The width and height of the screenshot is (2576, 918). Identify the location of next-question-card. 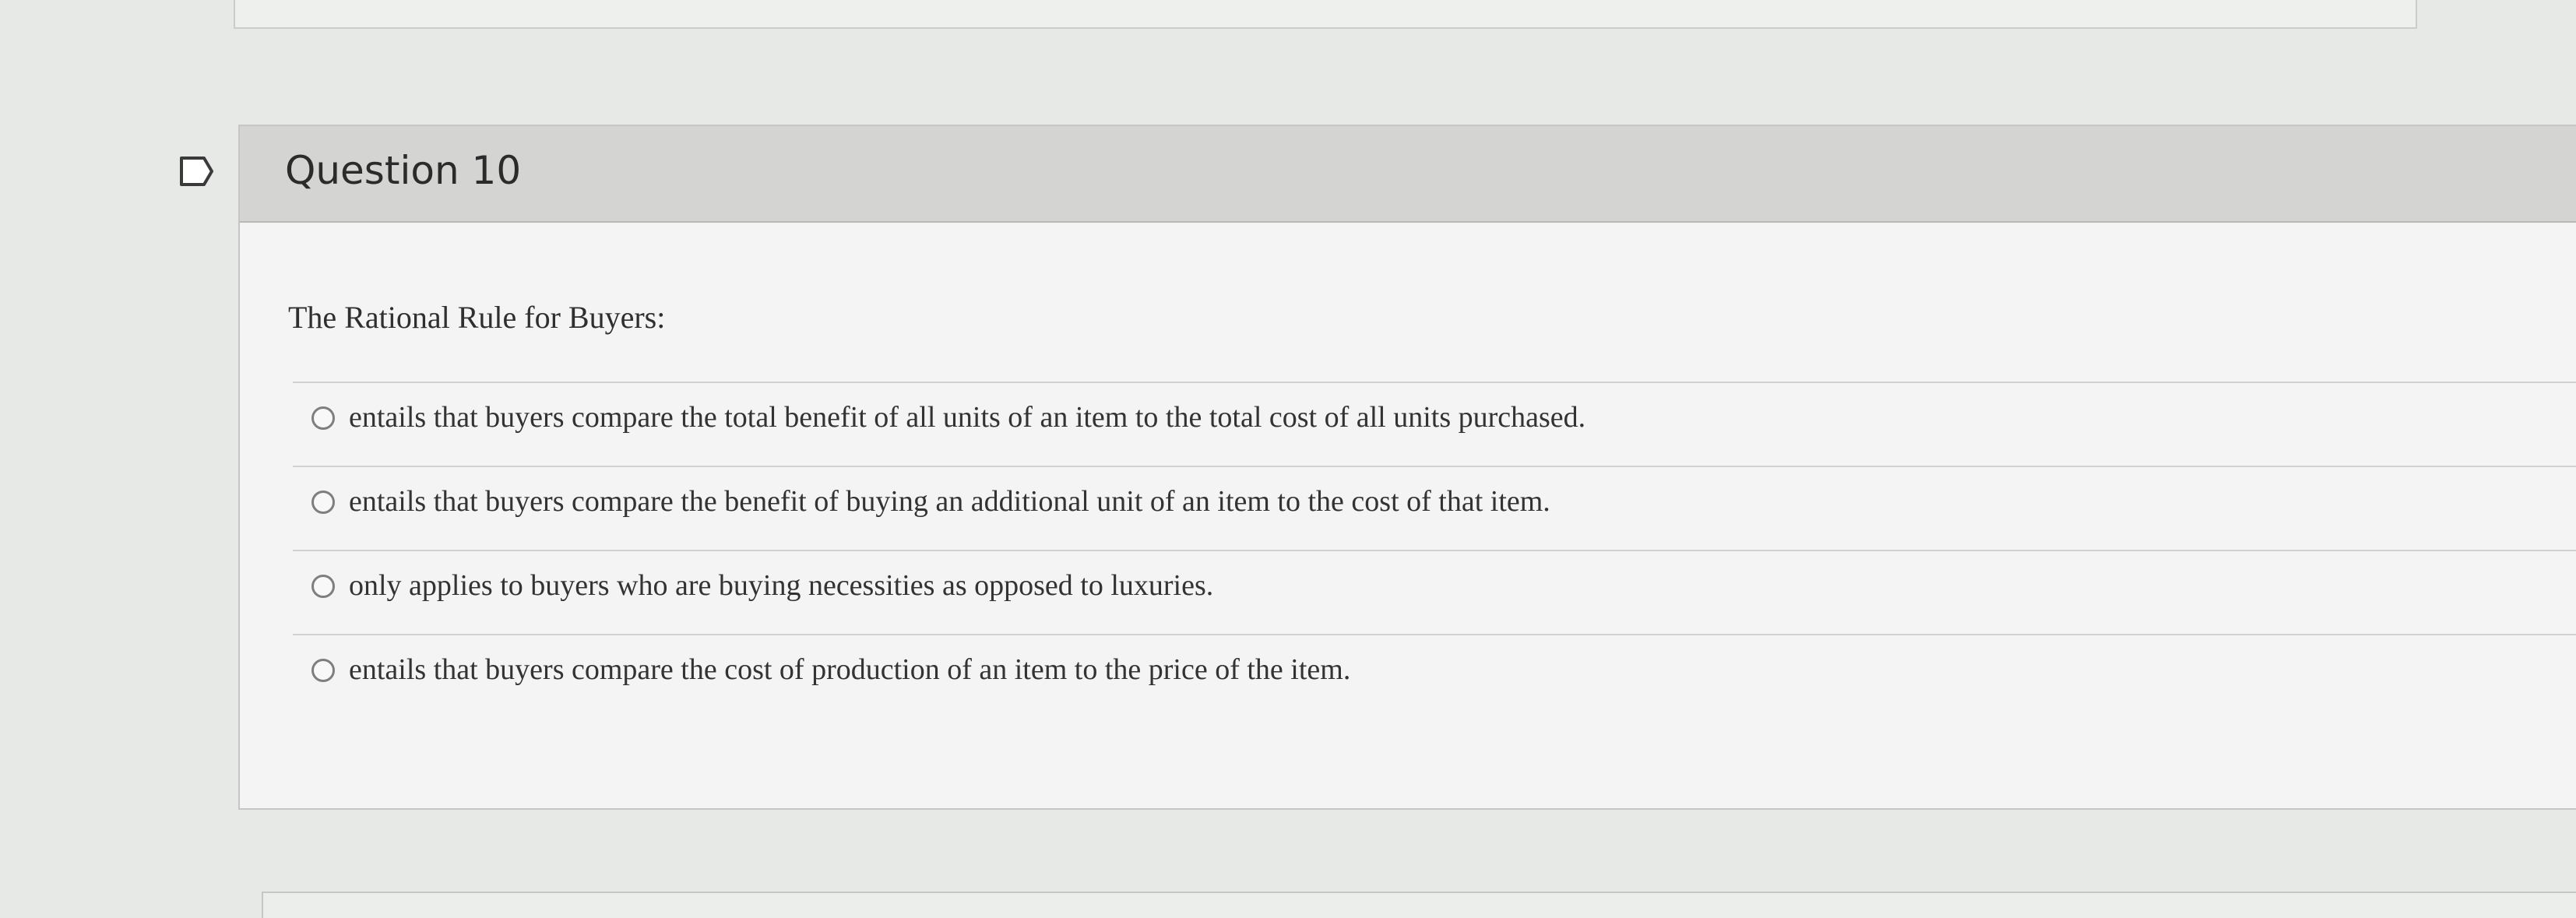
(1419, 905).